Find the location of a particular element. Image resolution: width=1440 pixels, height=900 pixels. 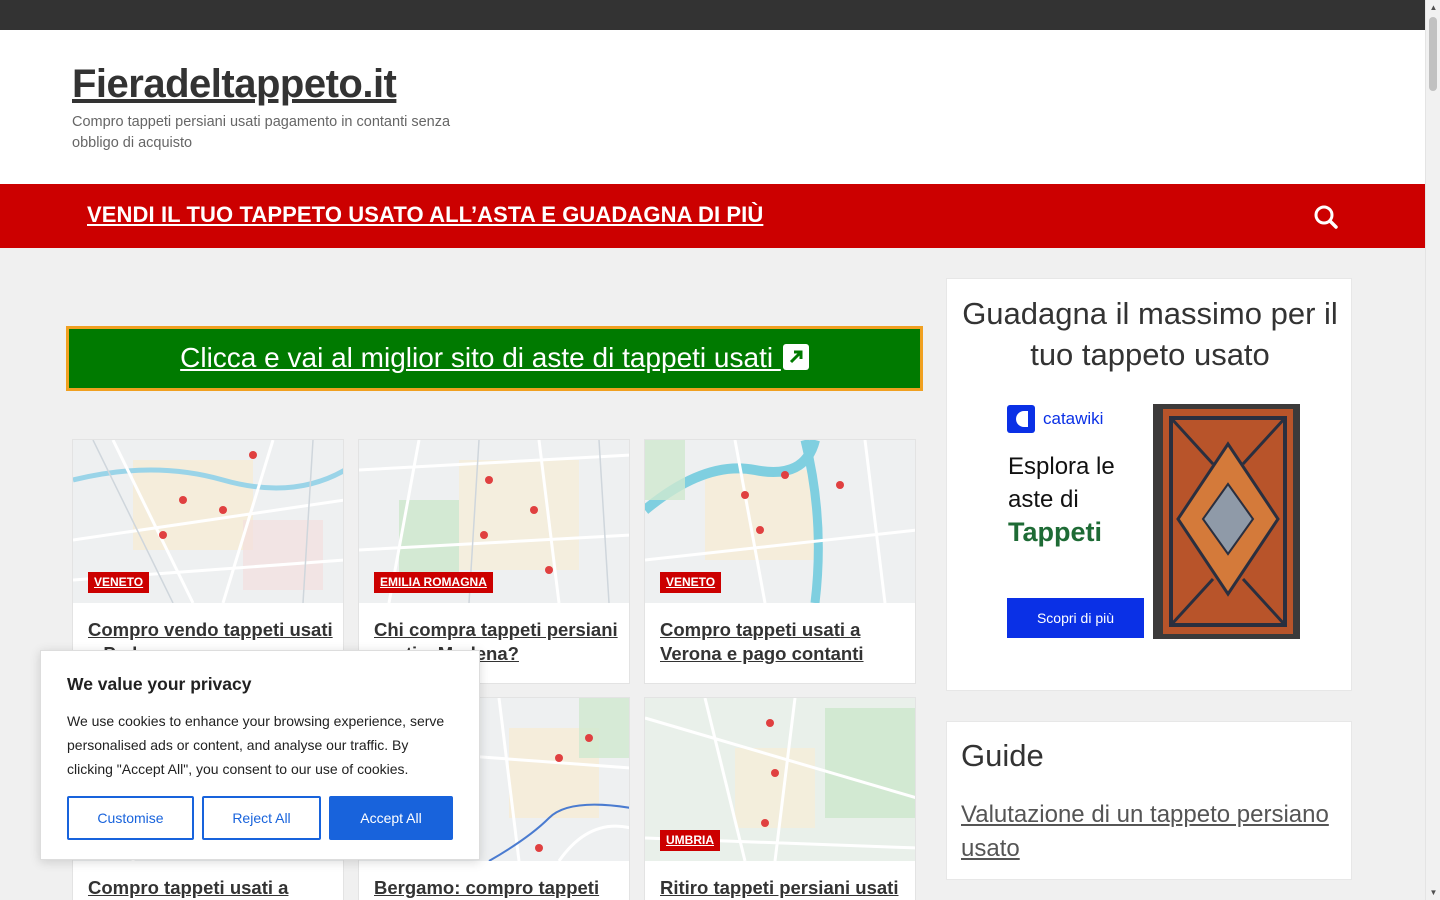

customise-button: Customise is located at coordinates (130, 818).